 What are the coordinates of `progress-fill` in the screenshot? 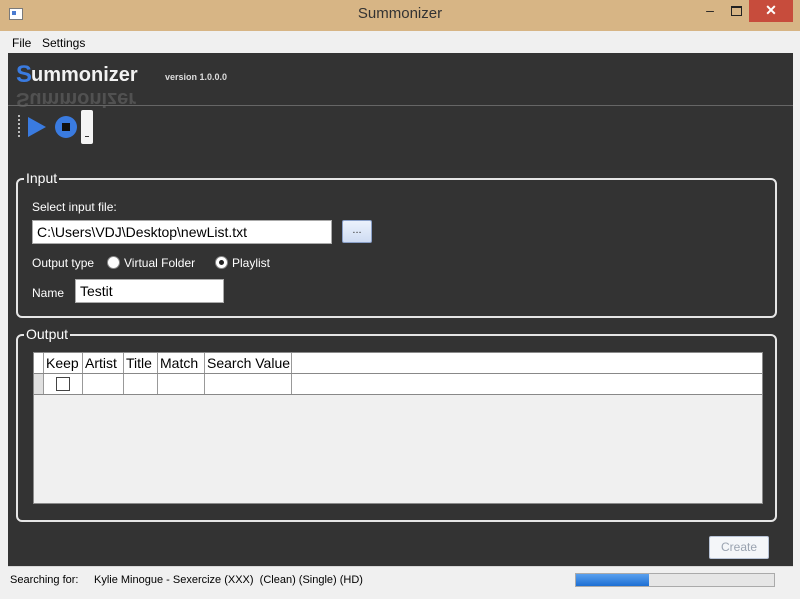 It's located at (613, 580).